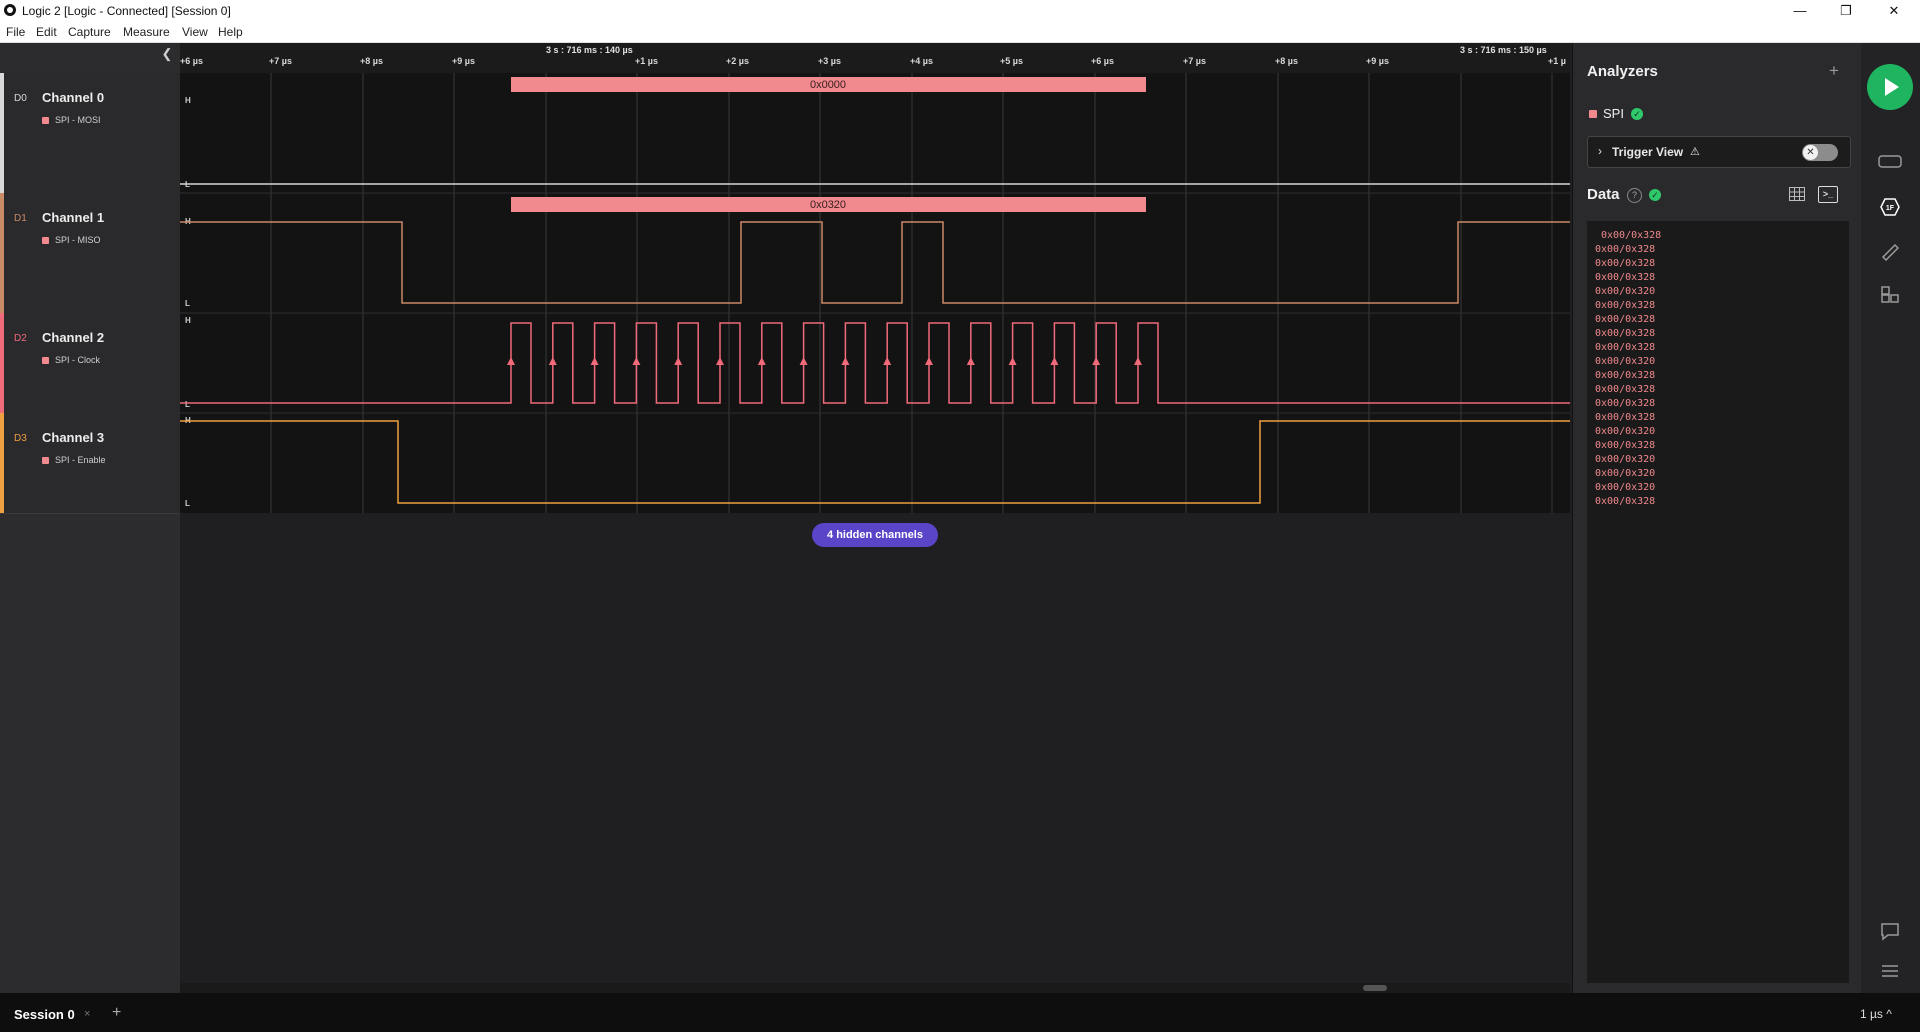 The width and height of the screenshot is (1920, 1032). Describe the element at coordinates (167, 54) in the screenshot. I see `collapse-sidebar-icon: ❮` at that location.